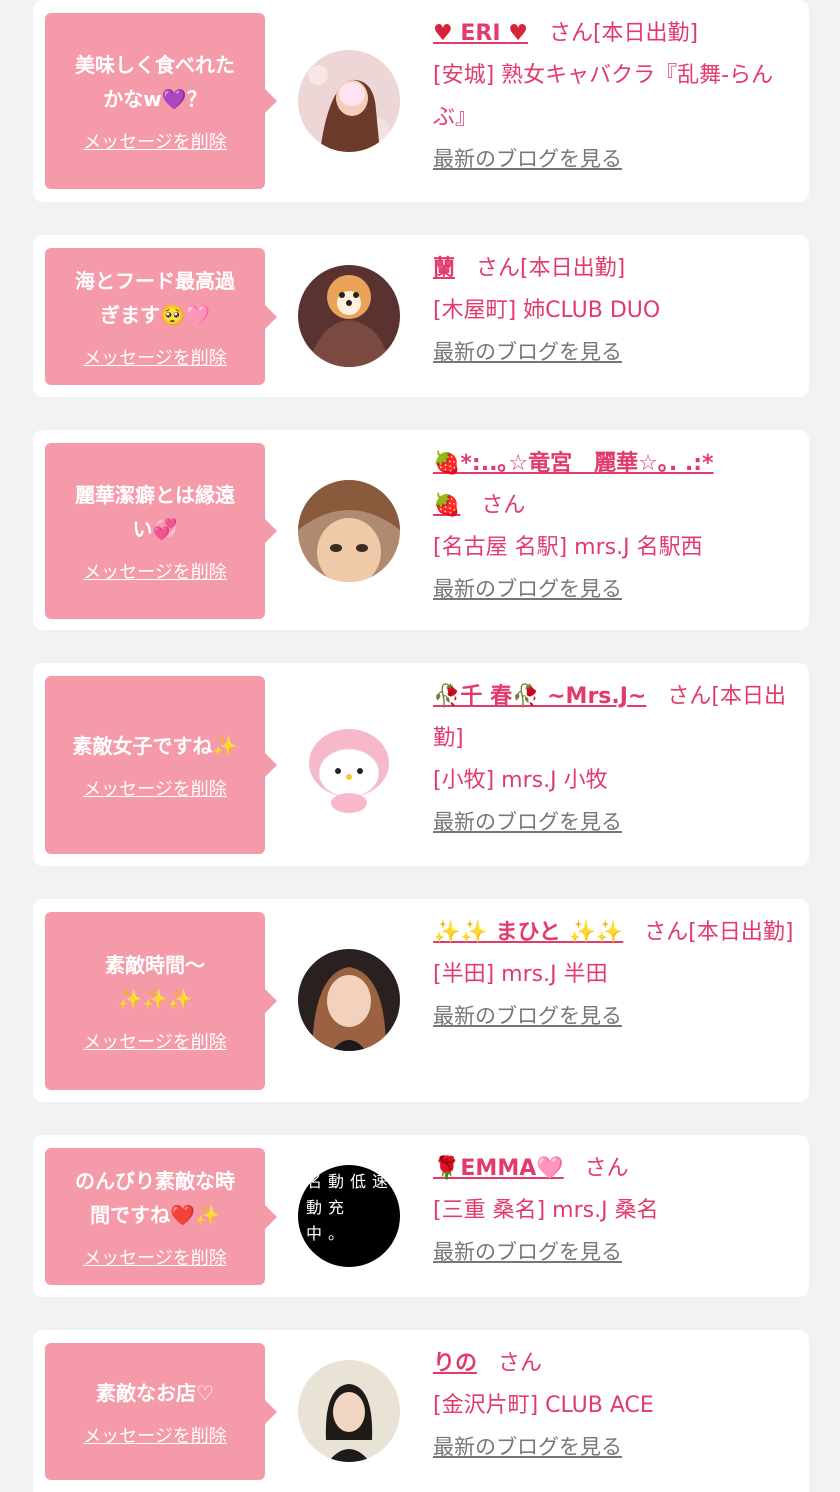 Image resolution: width=840 pixels, height=1492 pixels. Describe the element at coordinates (161, 765) in the screenshot. I see `message-bubble: 素敵女子ですね✨ メッセージを削除` at that location.